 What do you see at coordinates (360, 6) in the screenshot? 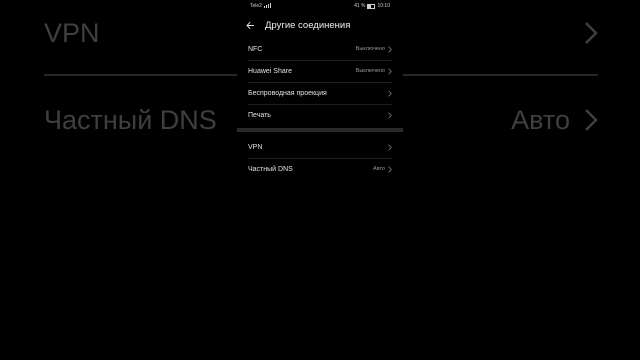
I see `battery-percent: 41 %` at bounding box center [360, 6].